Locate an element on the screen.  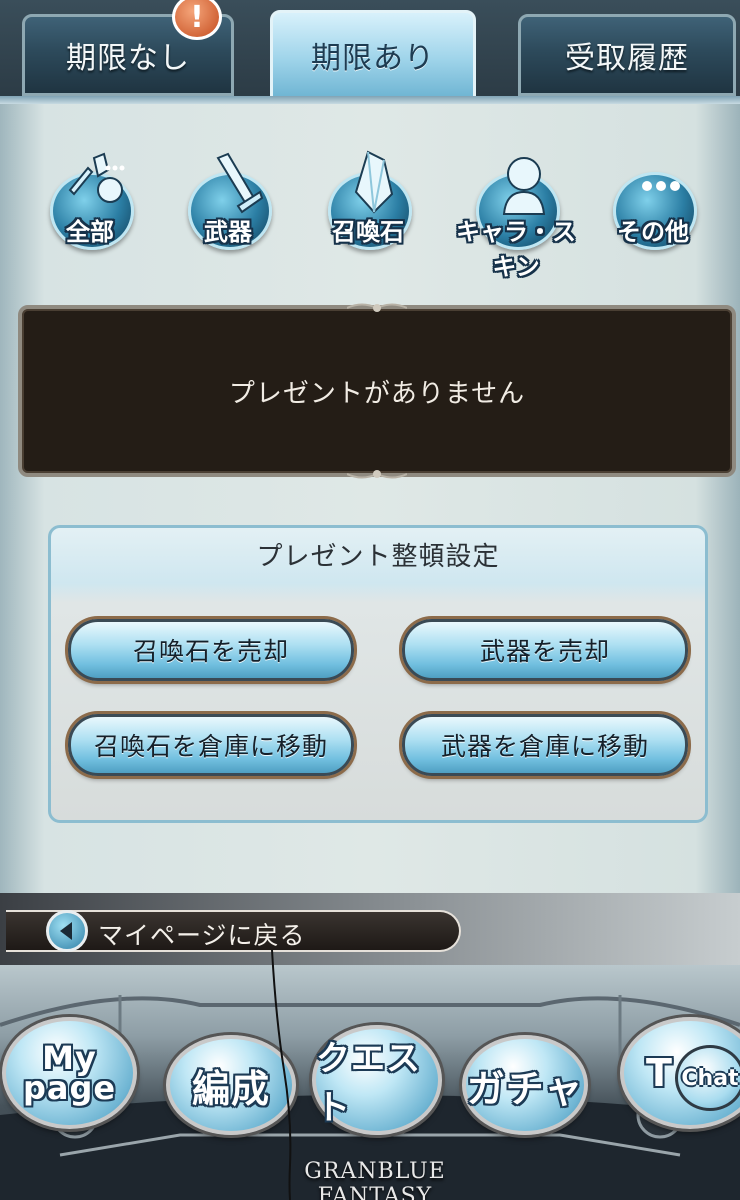
chat-button: Chat is located at coordinates (707, 1078).